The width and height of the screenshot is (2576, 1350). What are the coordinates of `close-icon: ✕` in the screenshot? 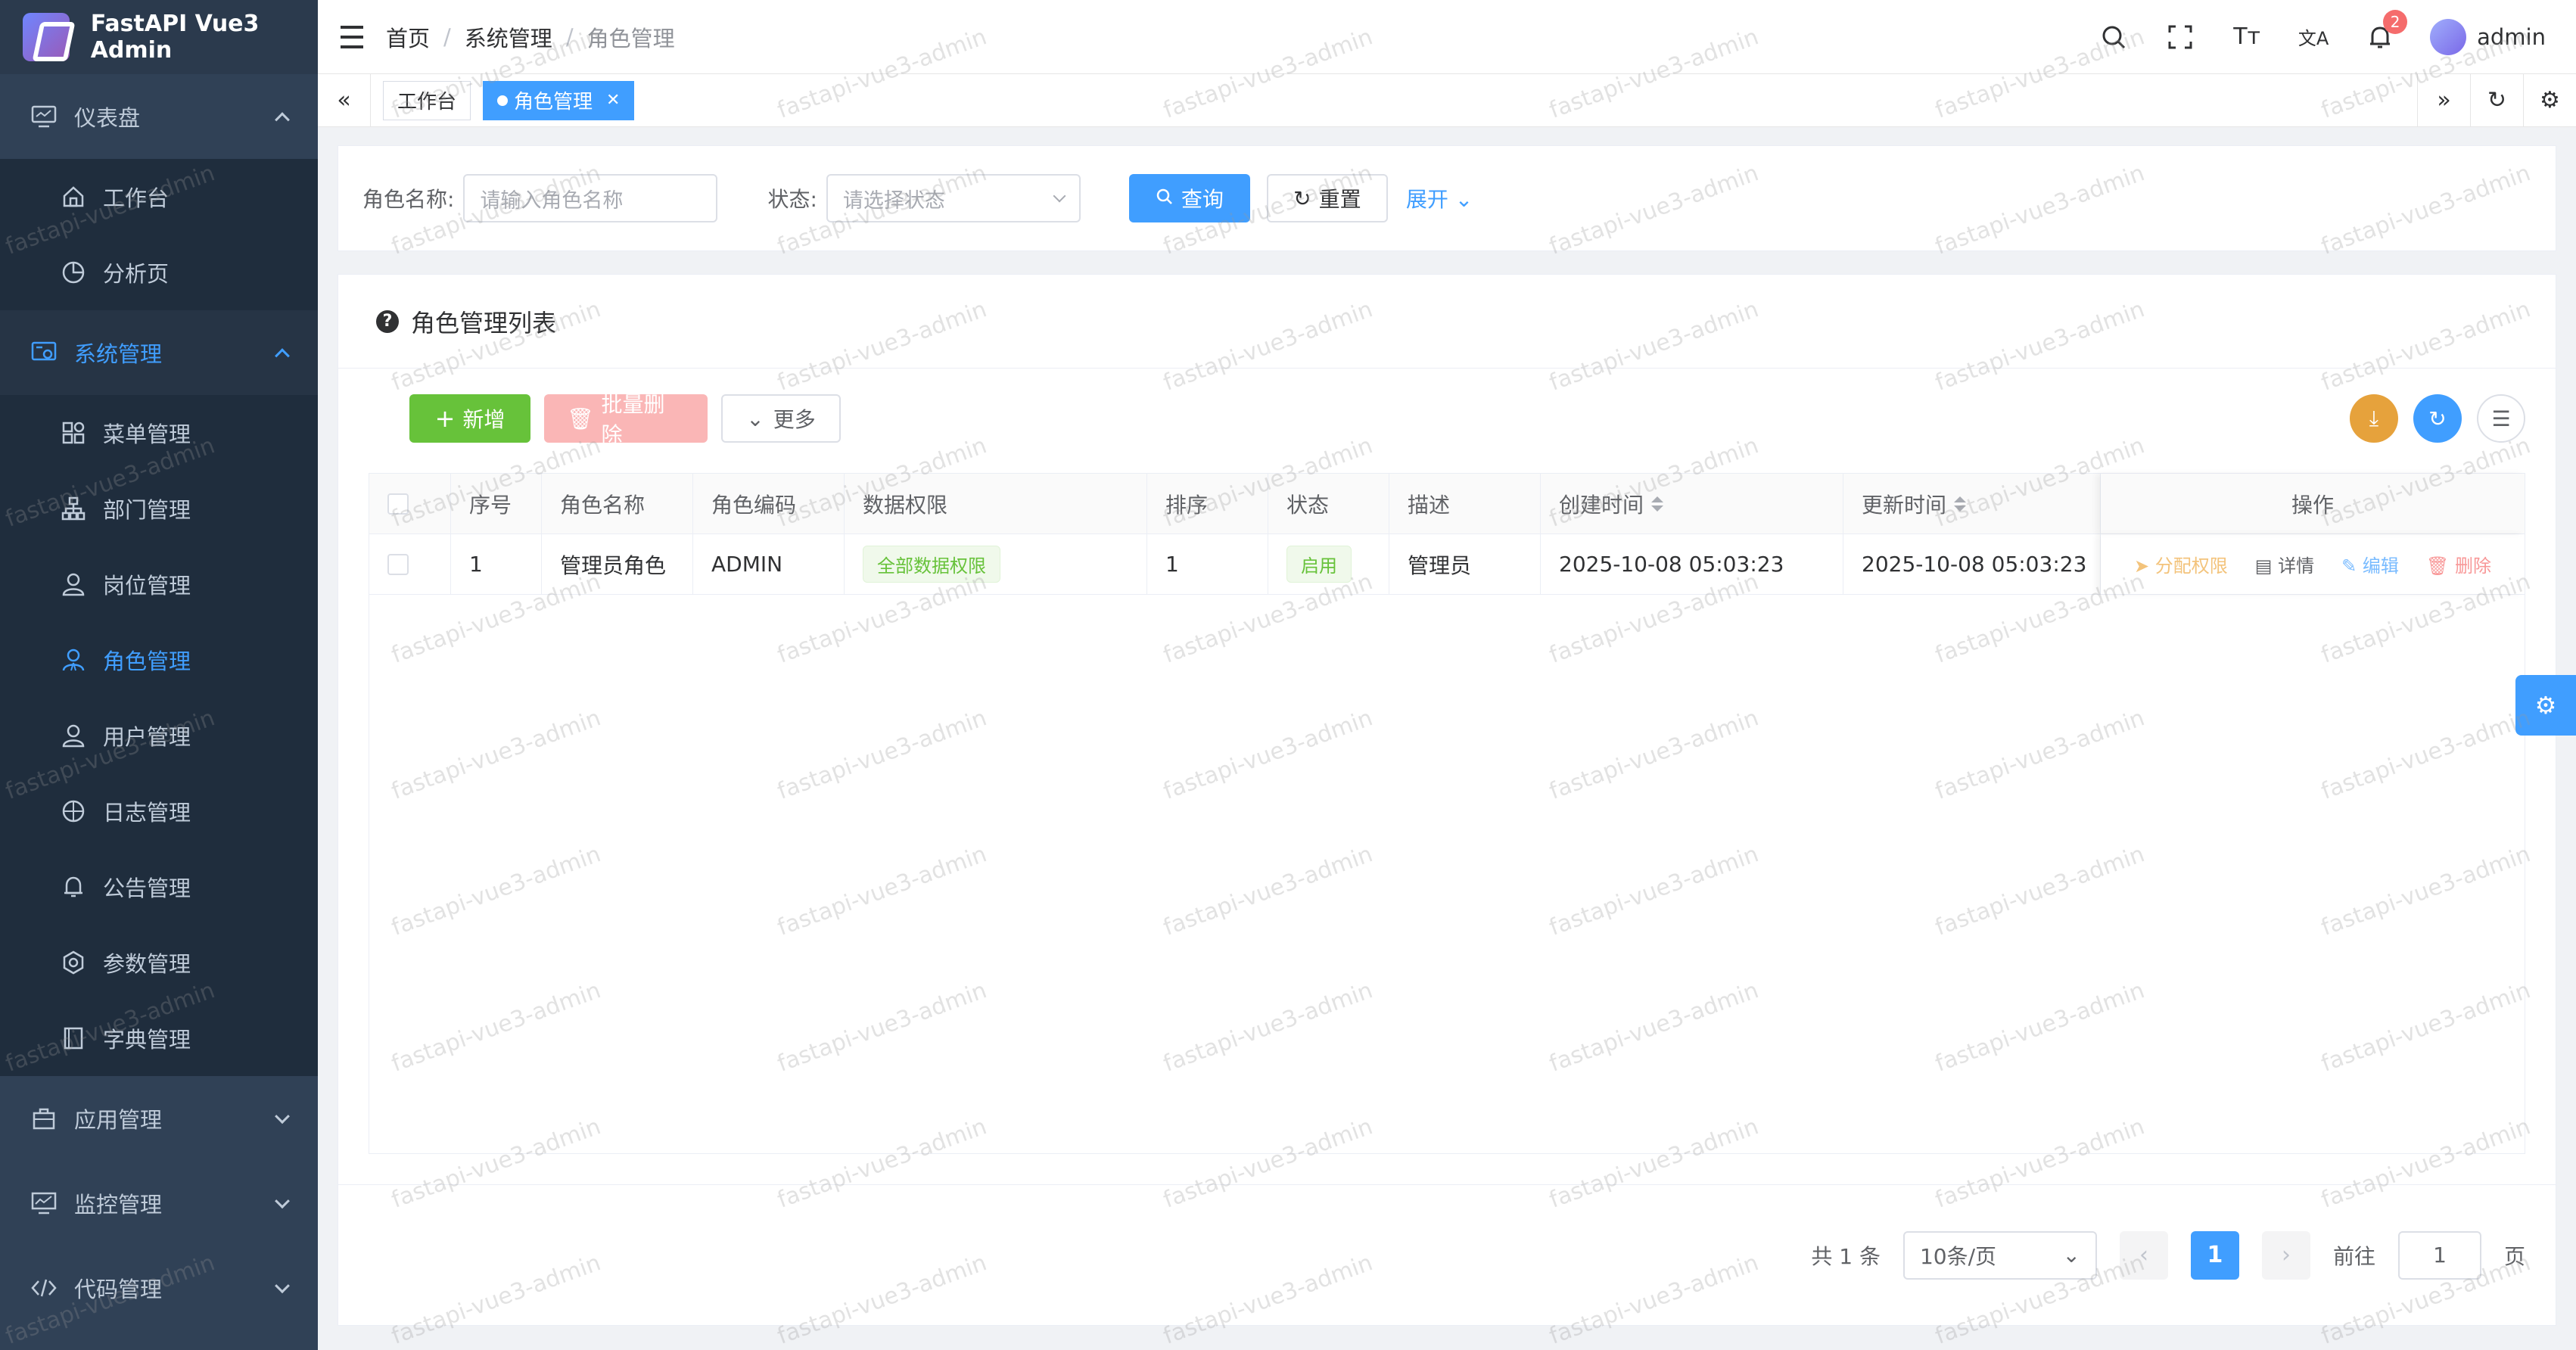 It's located at (613, 101).